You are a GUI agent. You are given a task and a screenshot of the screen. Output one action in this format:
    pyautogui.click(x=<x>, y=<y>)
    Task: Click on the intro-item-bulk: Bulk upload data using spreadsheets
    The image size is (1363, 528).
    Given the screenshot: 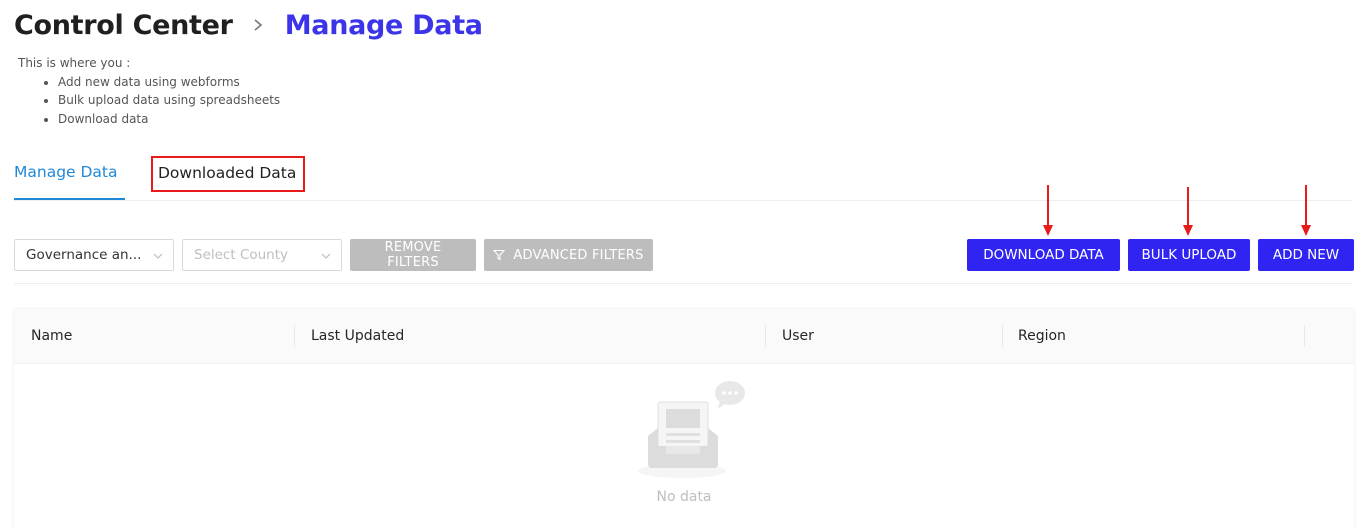 What is the action you would take?
    pyautogui.click(x=169, y=100)
    